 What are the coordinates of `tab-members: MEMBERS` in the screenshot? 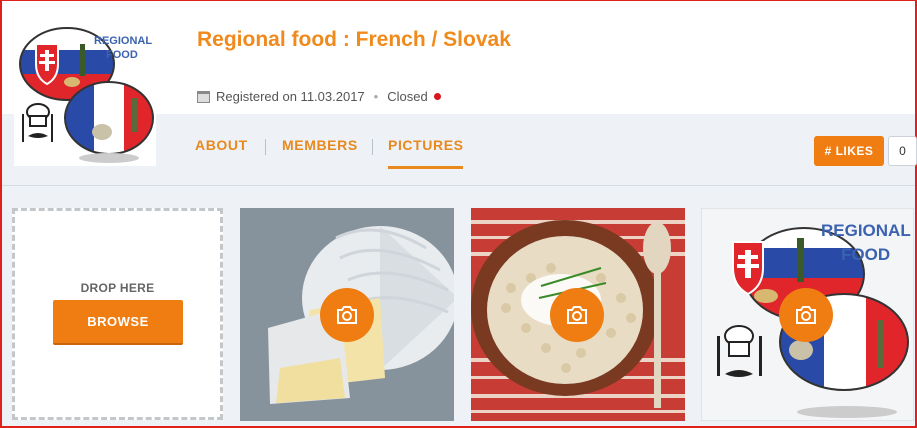 It's located at (320, 145).